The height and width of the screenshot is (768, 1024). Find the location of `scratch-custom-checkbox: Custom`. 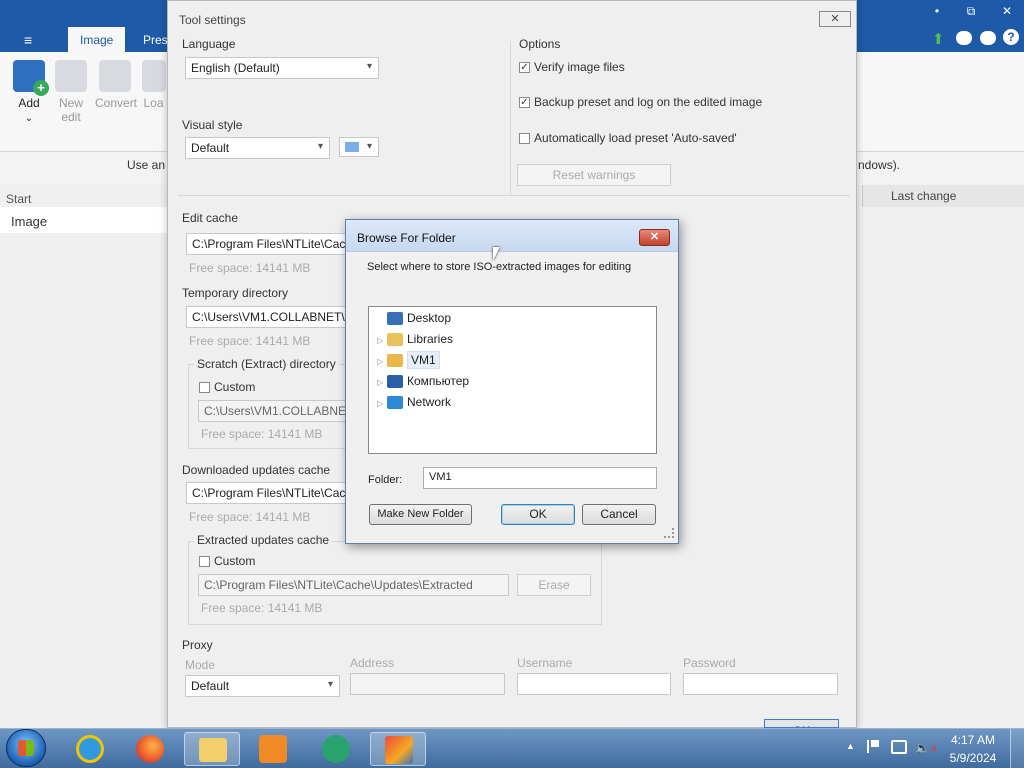

scratch-custom-checkbox: Custom is located at coordinates (227, 387).